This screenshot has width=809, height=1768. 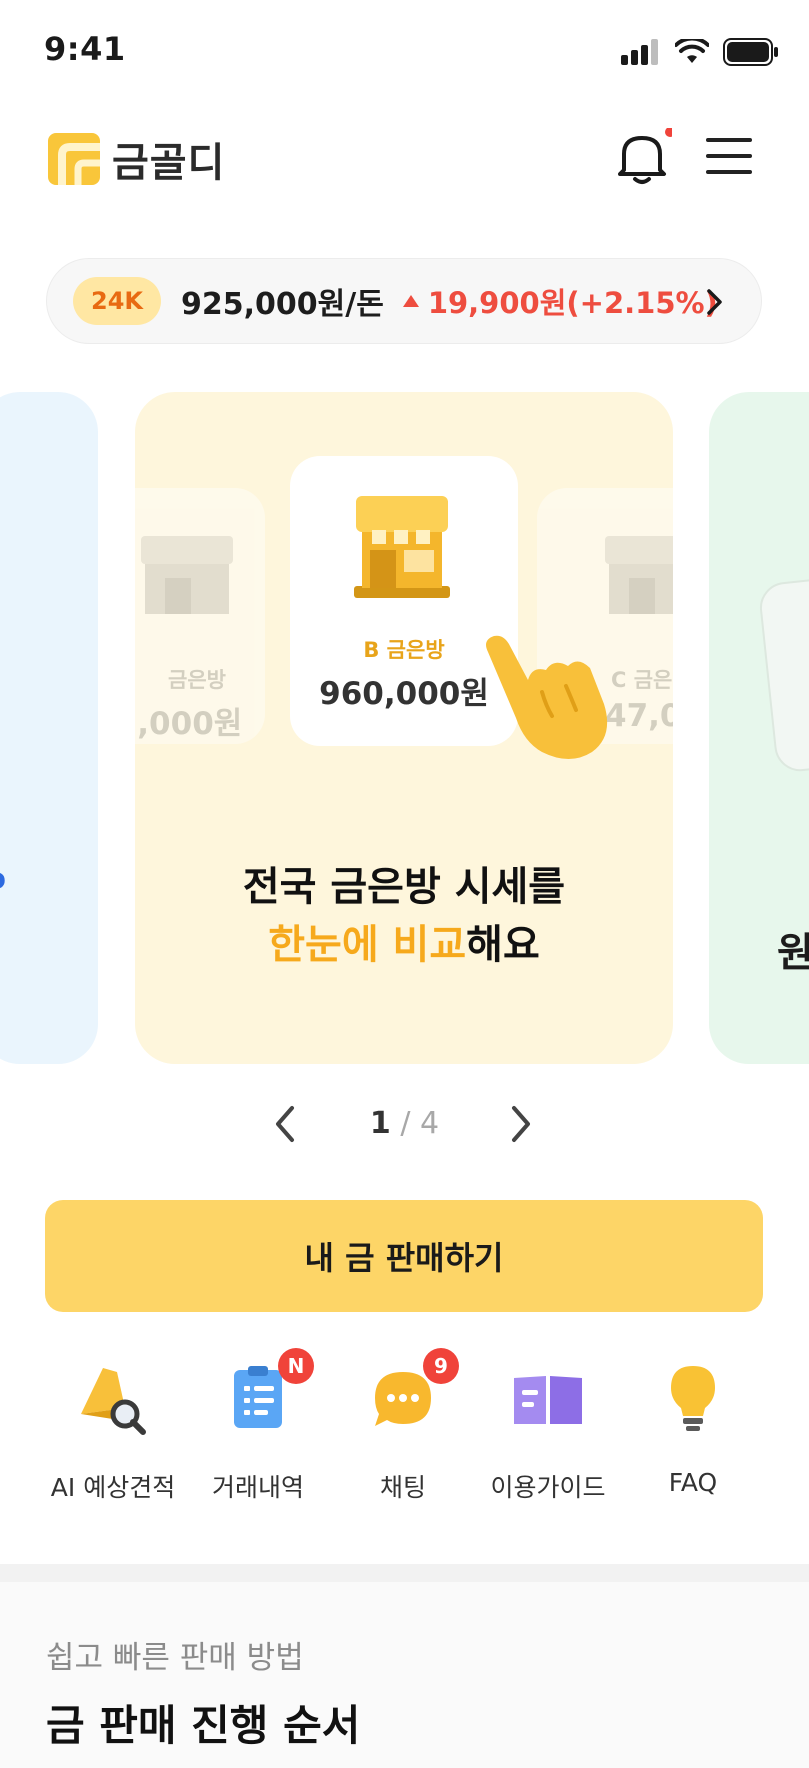 What do you see at coordinates (367, 945) in the screenshot?
I see `card-title-accent: 한눈에 비교` at bounding box center [367, 945].